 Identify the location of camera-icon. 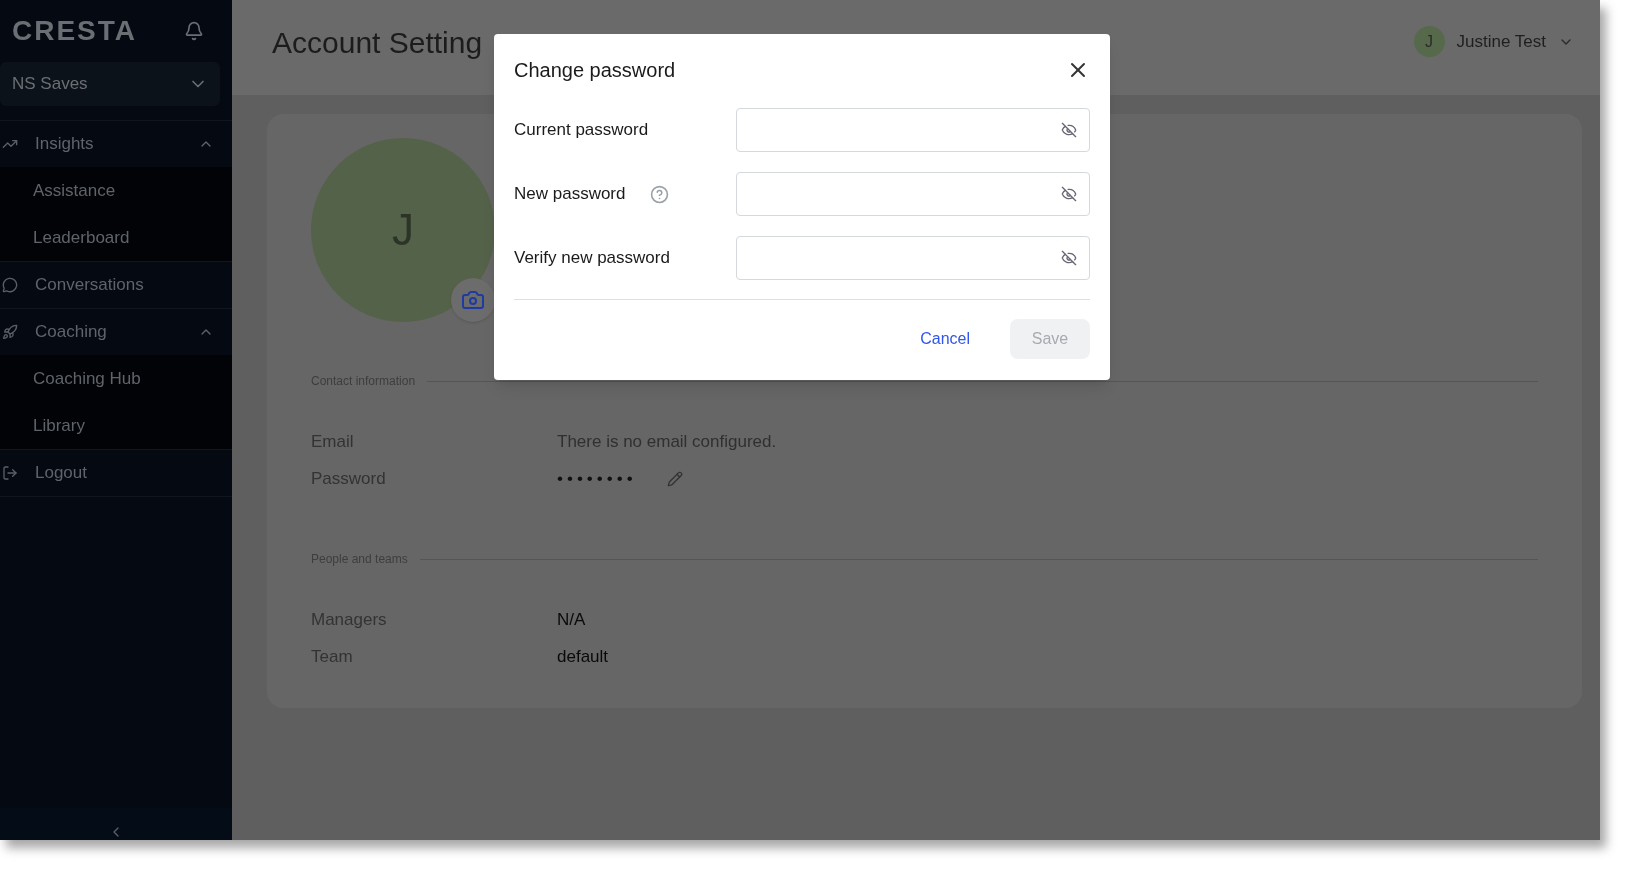
(473, 300).